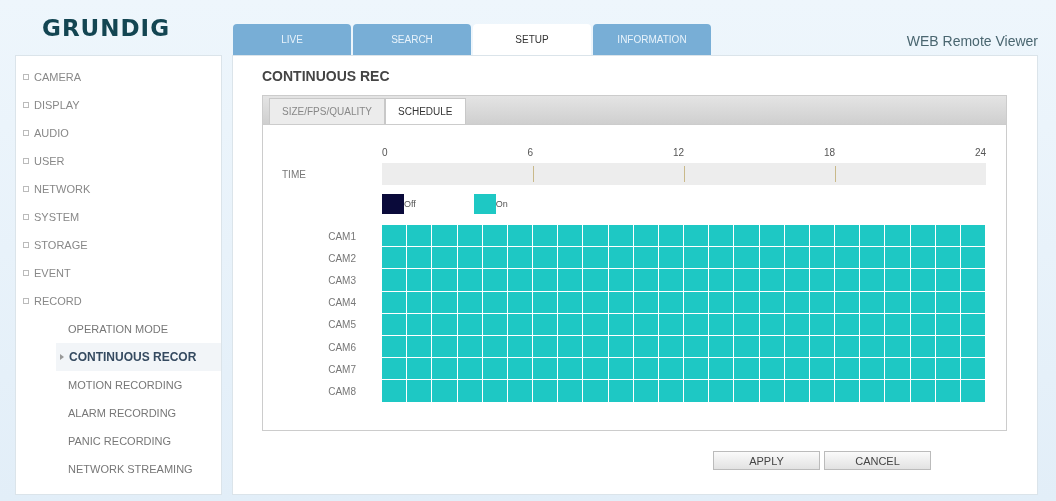 Image resolution: width=1056 pixels, height=501 pixels. I want to click on sidebar-subitem: NETWORK STREAMING, so click(118, 469).